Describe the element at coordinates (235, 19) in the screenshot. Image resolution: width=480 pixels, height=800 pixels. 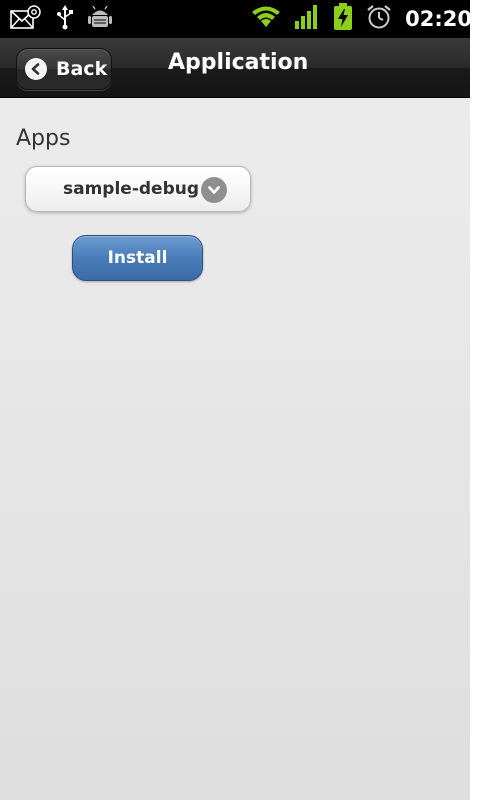
I see `status-bar: 02:20` at that location.